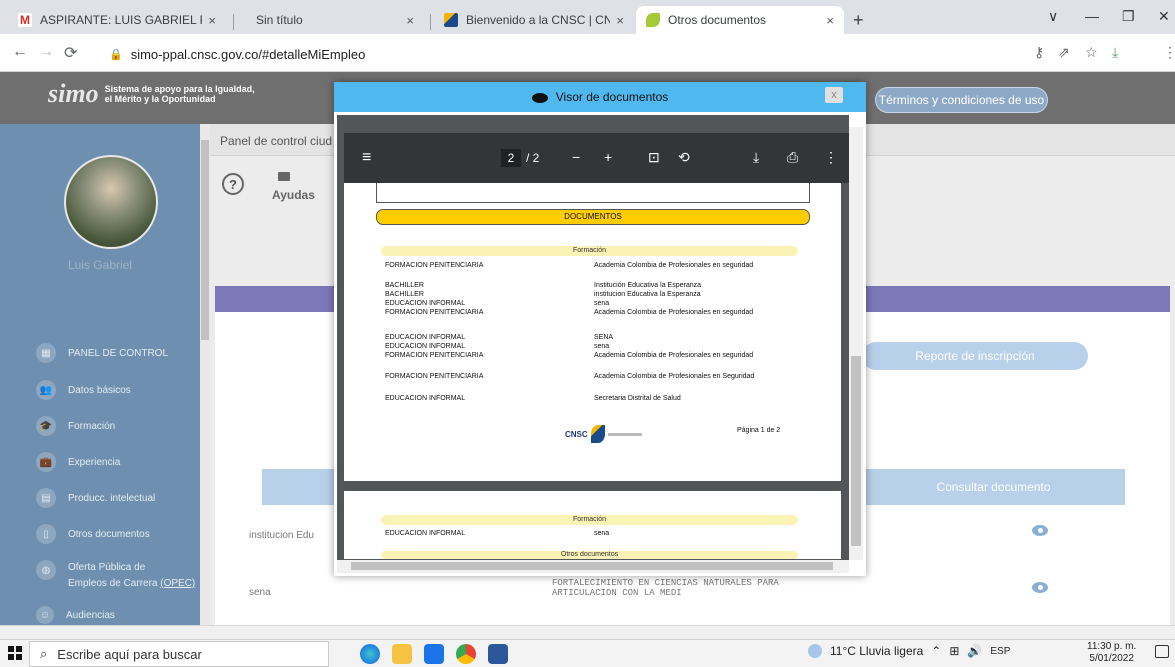 Image resolution: width=1175 pixels, height=667 pixels. I want to click on sidebar-item-datos: 👥 Datos básicos, so click(83, 390).